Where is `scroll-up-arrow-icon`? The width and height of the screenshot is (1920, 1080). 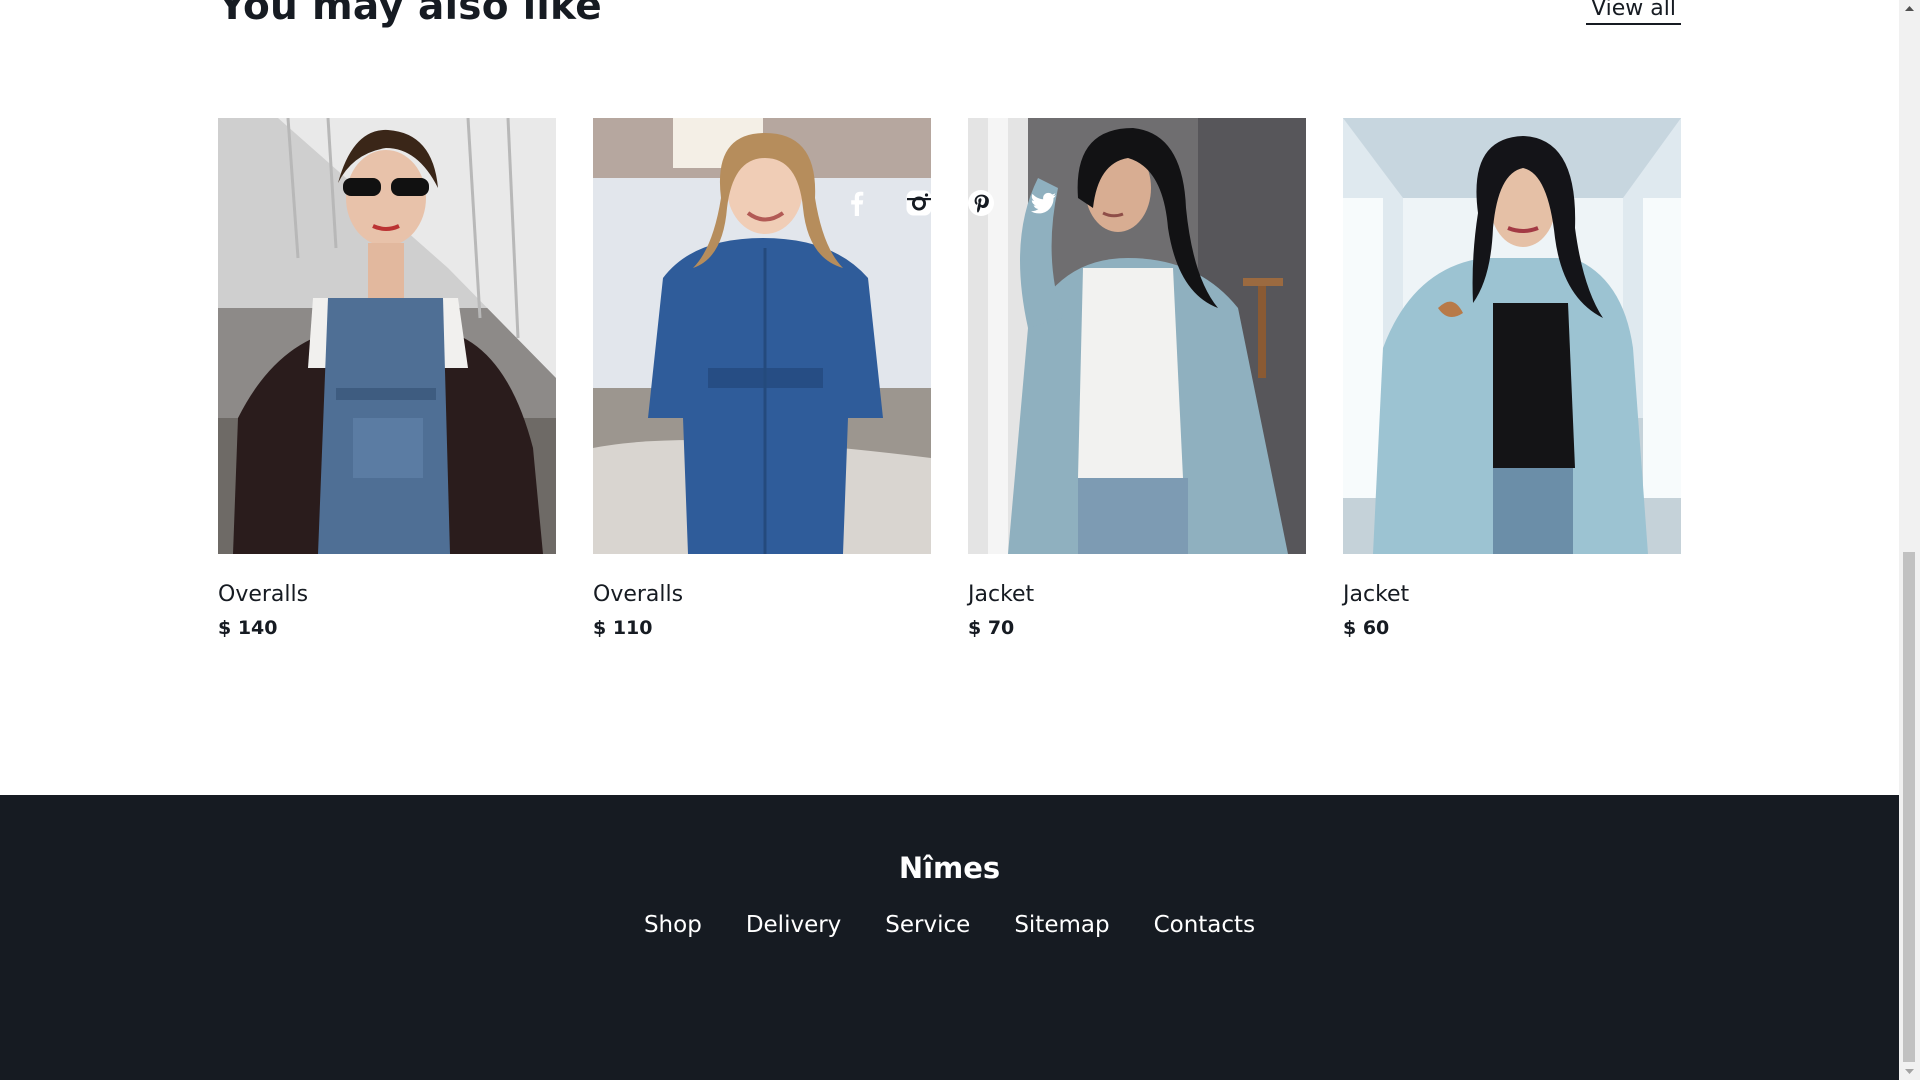
scroll-up-arrow-icon is located at coordinates (1909, 8).